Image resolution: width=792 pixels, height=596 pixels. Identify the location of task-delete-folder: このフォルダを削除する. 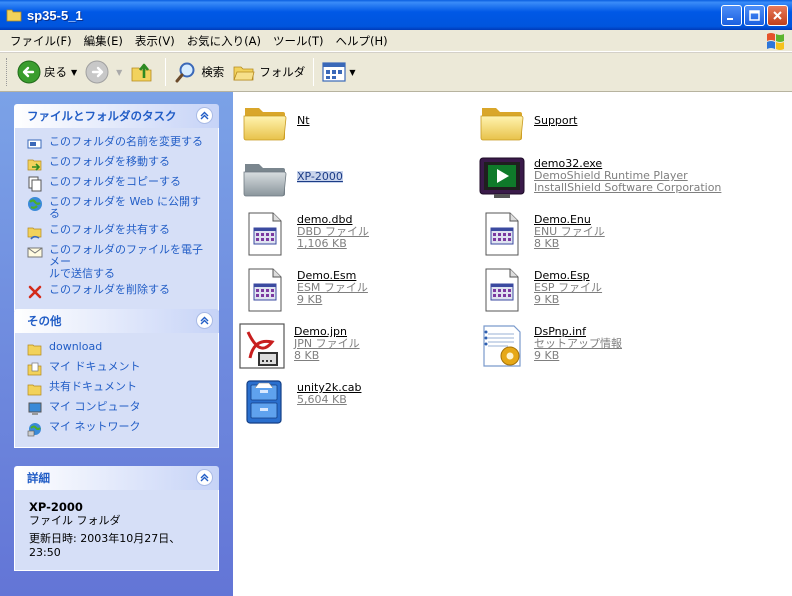
(117, 292).